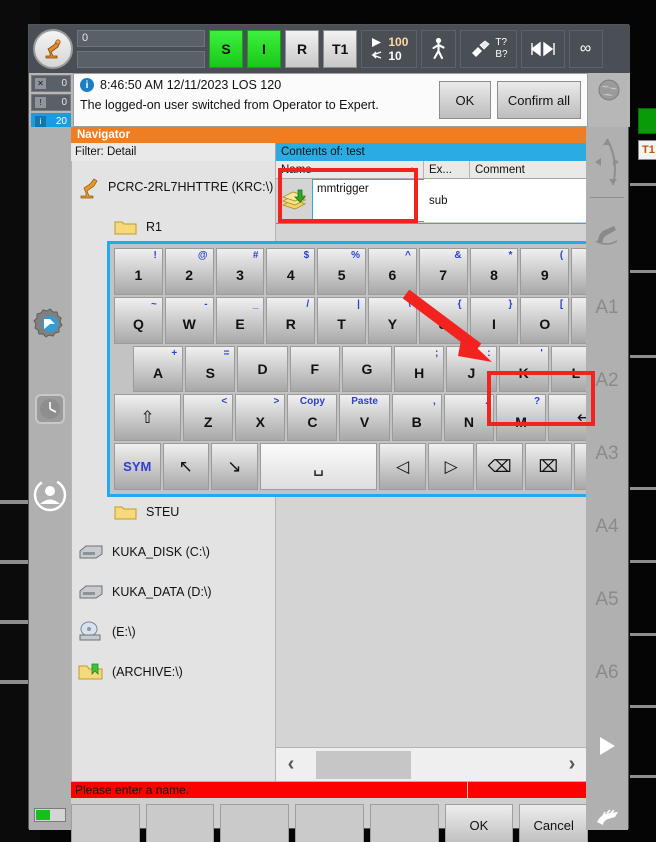  What do you see at coordinates (51, 102) in the screenshot?
I see `counter-warning: ! 0` at bounding box center [51, 102].